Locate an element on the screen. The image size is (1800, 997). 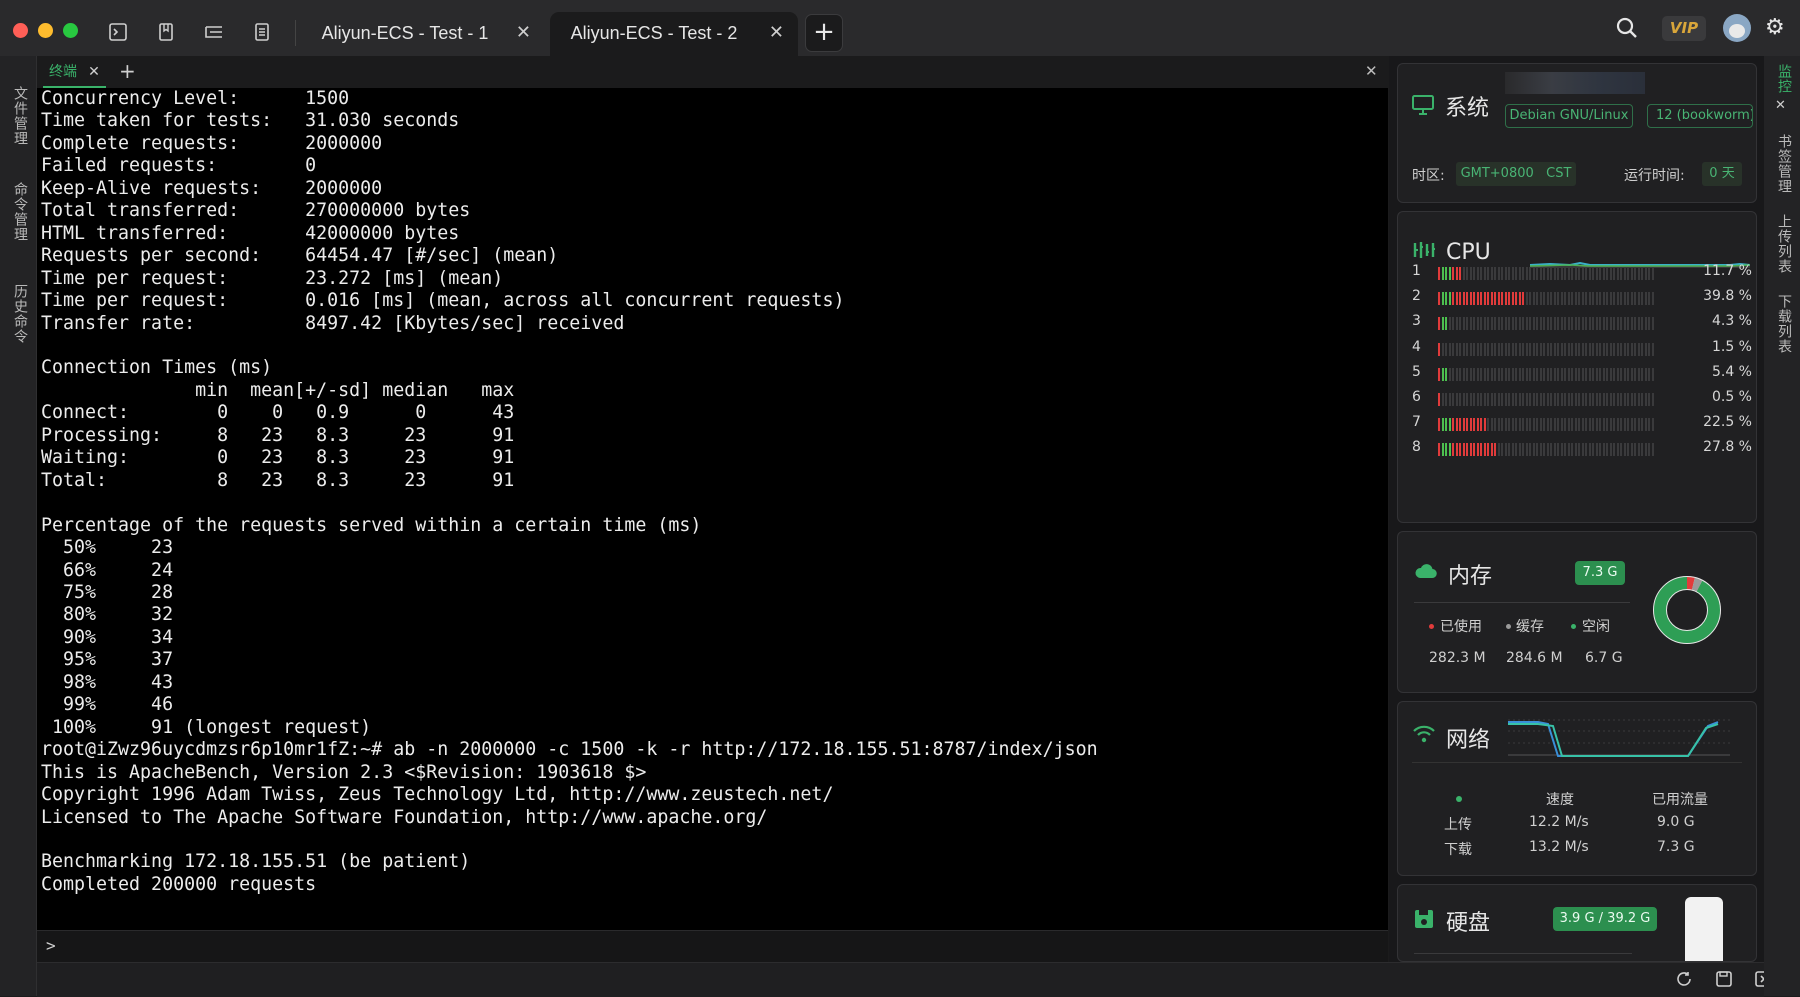
sidebar-item-monitor: 监控 is located at coordinates (1782, 79).